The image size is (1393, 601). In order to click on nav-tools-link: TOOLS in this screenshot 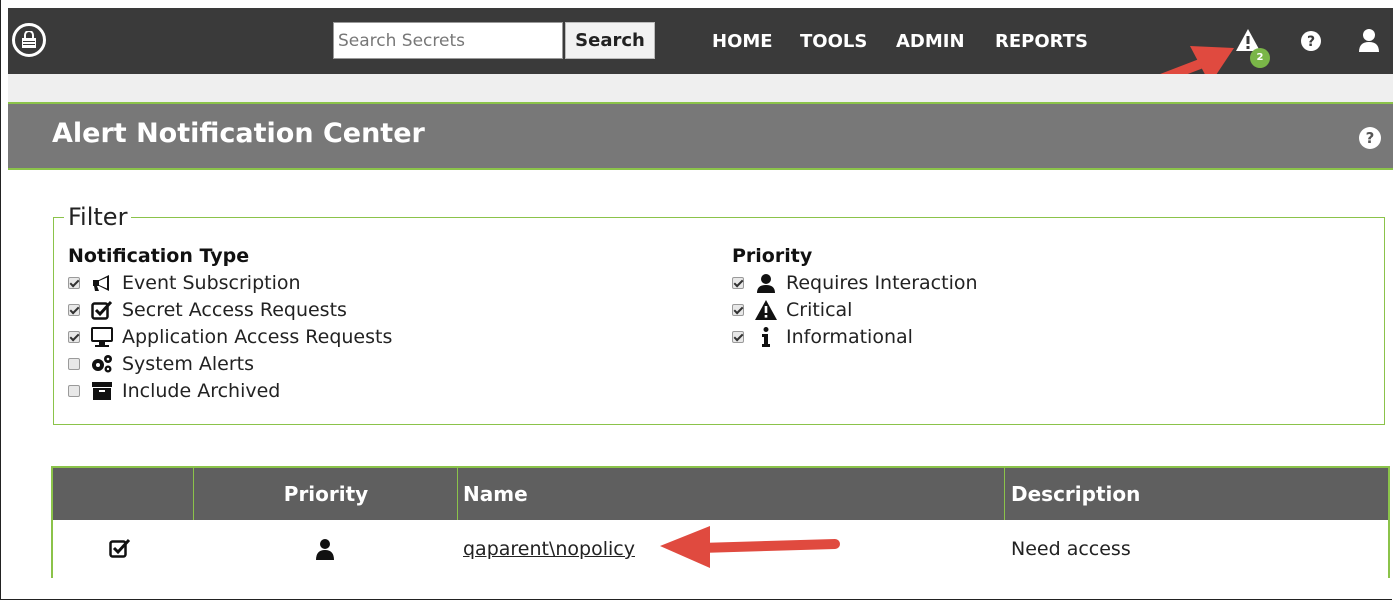, I will do `click(833, 41)`.